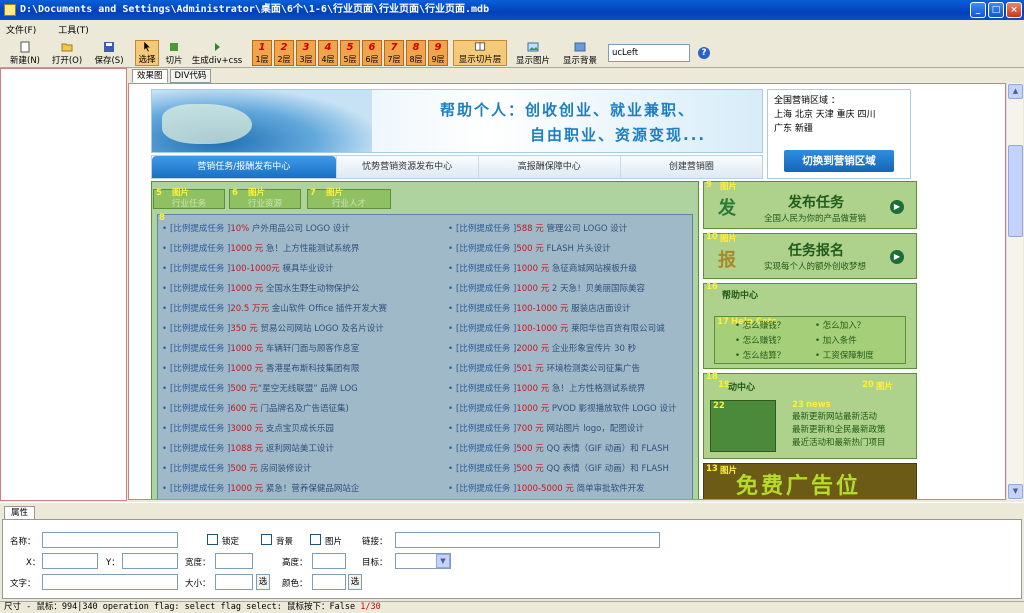 The width and height of the screenshot is (1024, 613). Describe the element at coordinates (583, 269) in the screenshot. I see `list-item: • [比例提成任务 ]1000 元 急征商城网站模板升级` at that location.